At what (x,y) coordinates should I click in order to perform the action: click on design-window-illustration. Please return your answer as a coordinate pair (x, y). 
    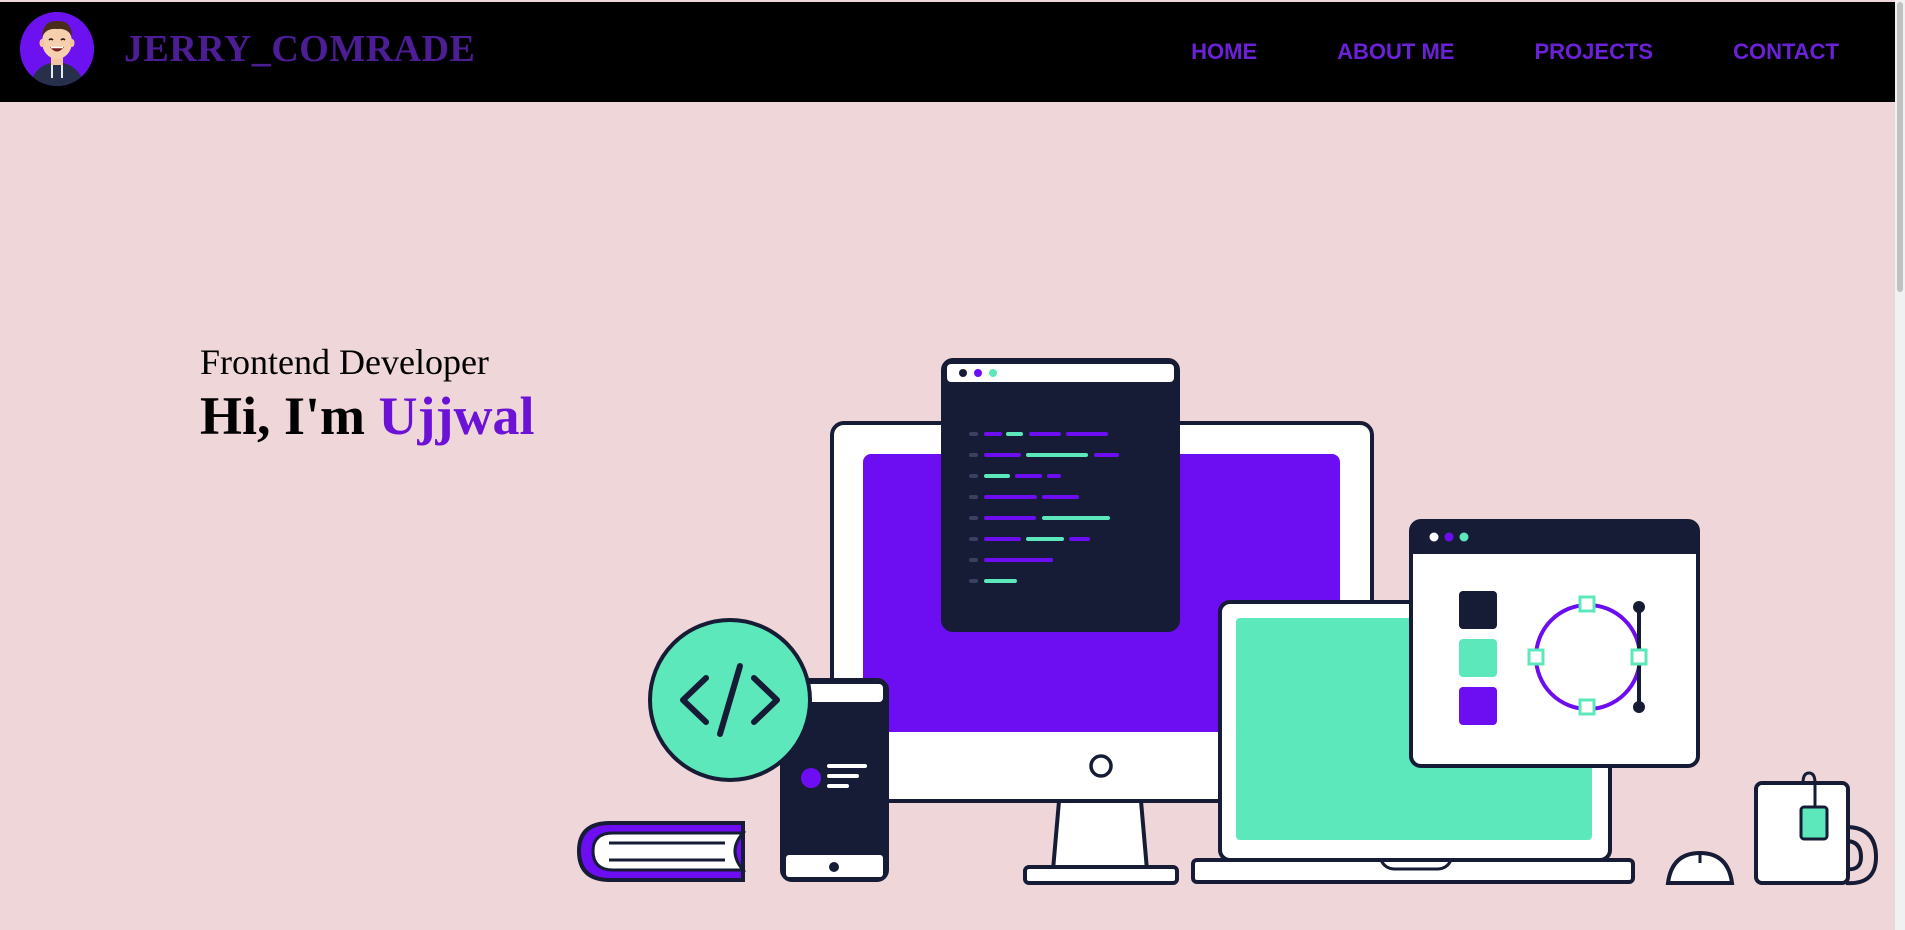
    Looking at the image, I should click on (1554, 643).